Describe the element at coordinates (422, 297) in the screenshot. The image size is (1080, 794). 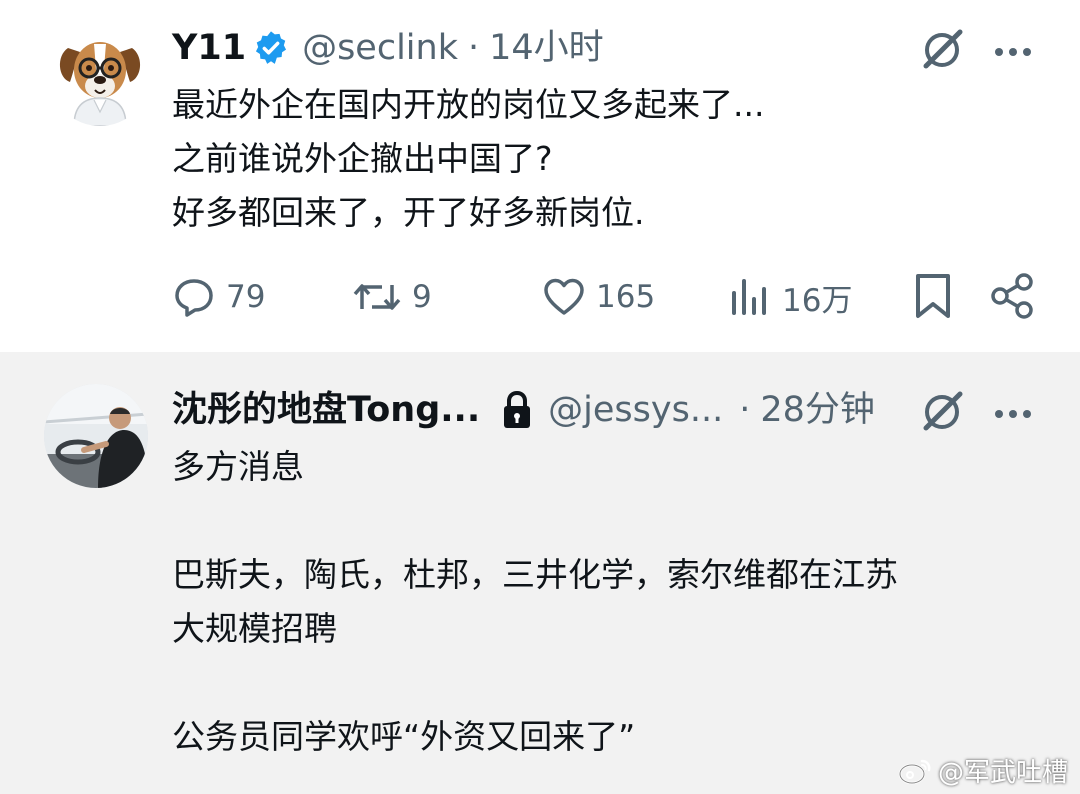
I see `retweet-count: 9` at that location.